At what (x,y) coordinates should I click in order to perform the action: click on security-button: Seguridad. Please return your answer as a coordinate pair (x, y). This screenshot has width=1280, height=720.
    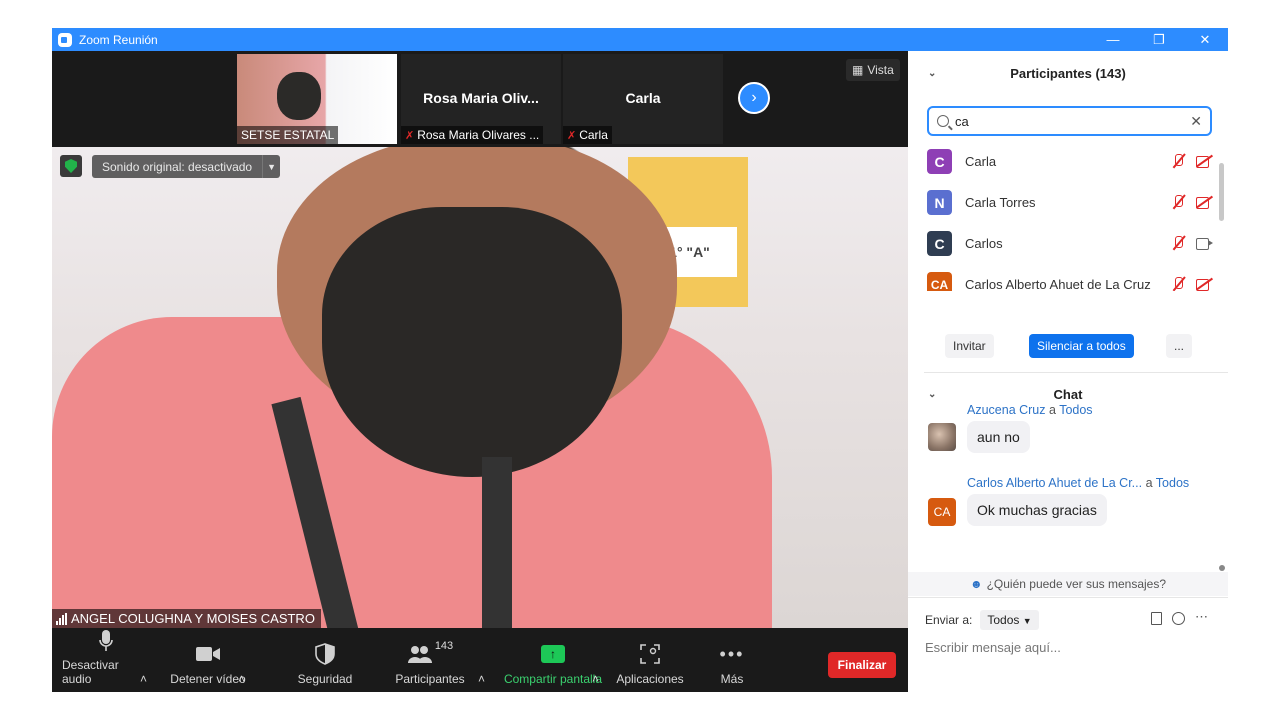
    Looking at the image, I should click on (325, 660).